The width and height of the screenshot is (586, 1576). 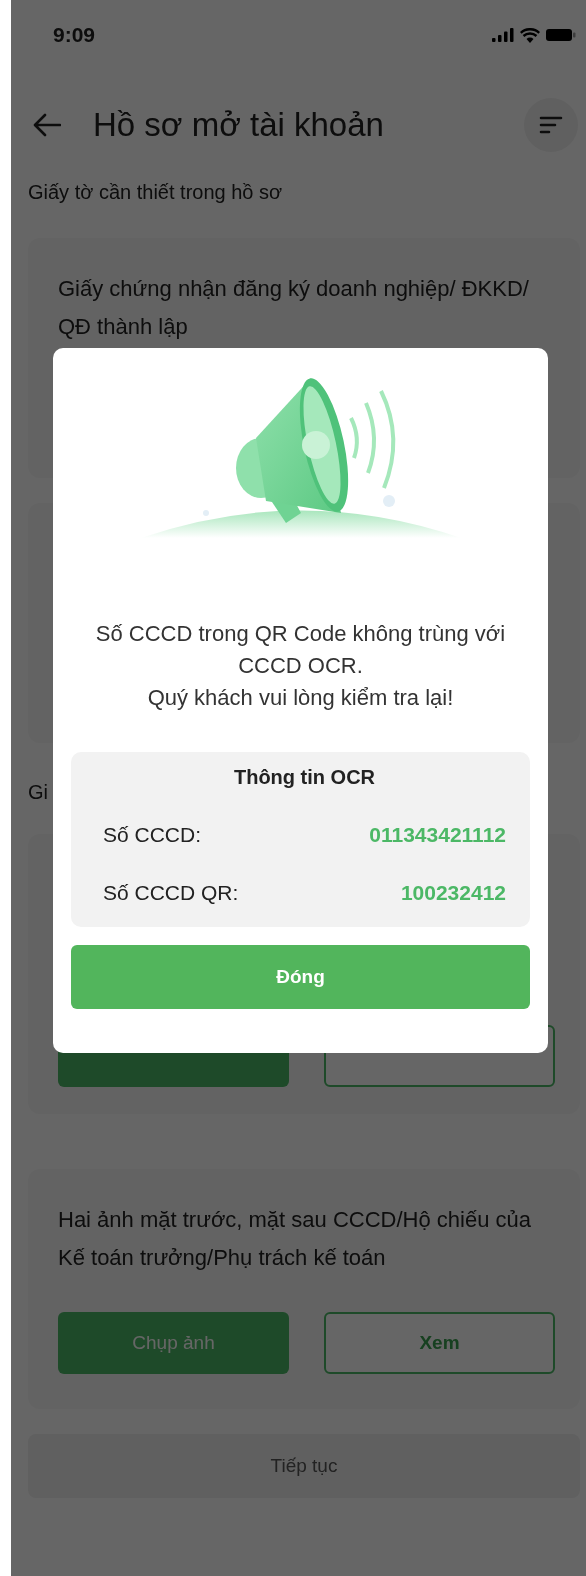 I want to click on view-button: Xem, so click(x=439, y=1343).